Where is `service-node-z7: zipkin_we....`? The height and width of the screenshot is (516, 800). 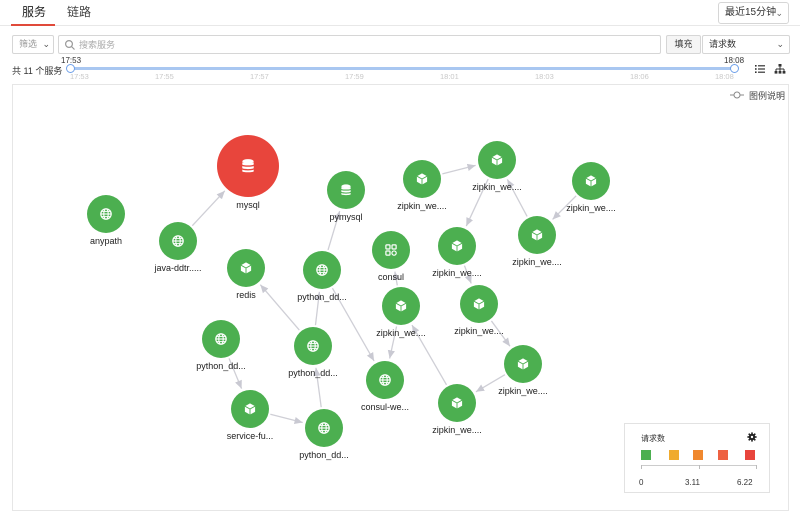 service-node-z7: zipkin_we.... is located at coordinates (537, 241).